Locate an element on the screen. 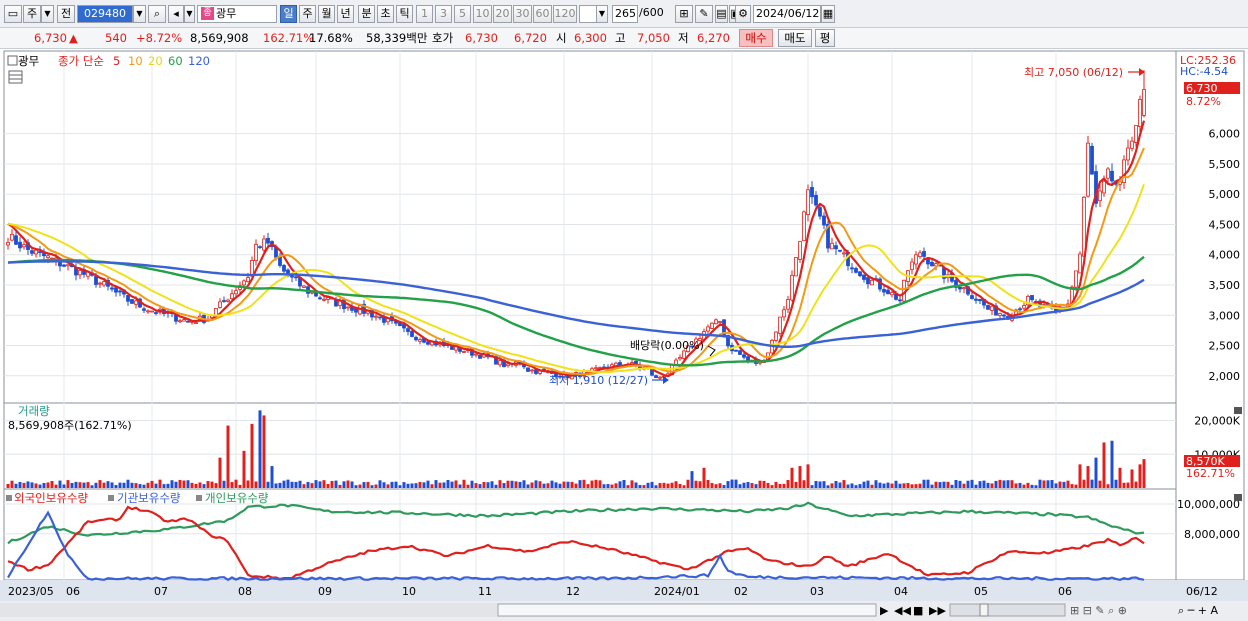 The image size is (1248, 621). zoom-slider is located at coordinates (1007, 610).